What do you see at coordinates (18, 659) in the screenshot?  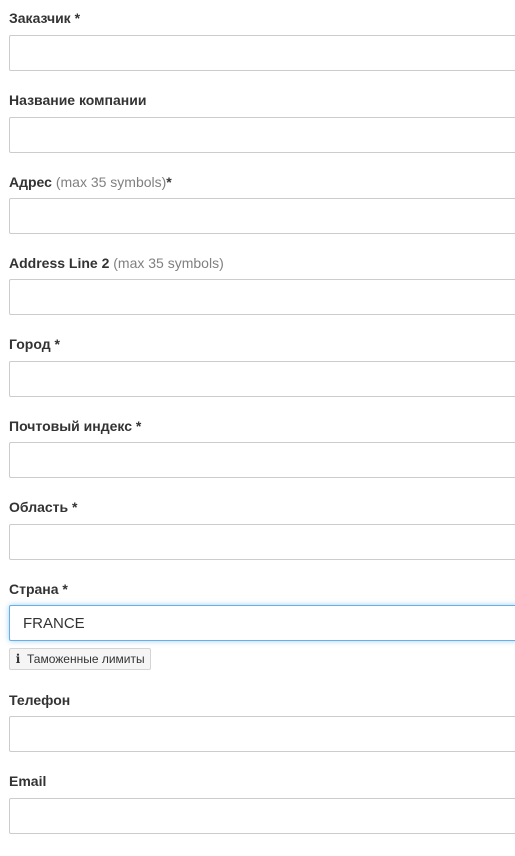 I see `info-icon: i` at bounding box center [18, 659].